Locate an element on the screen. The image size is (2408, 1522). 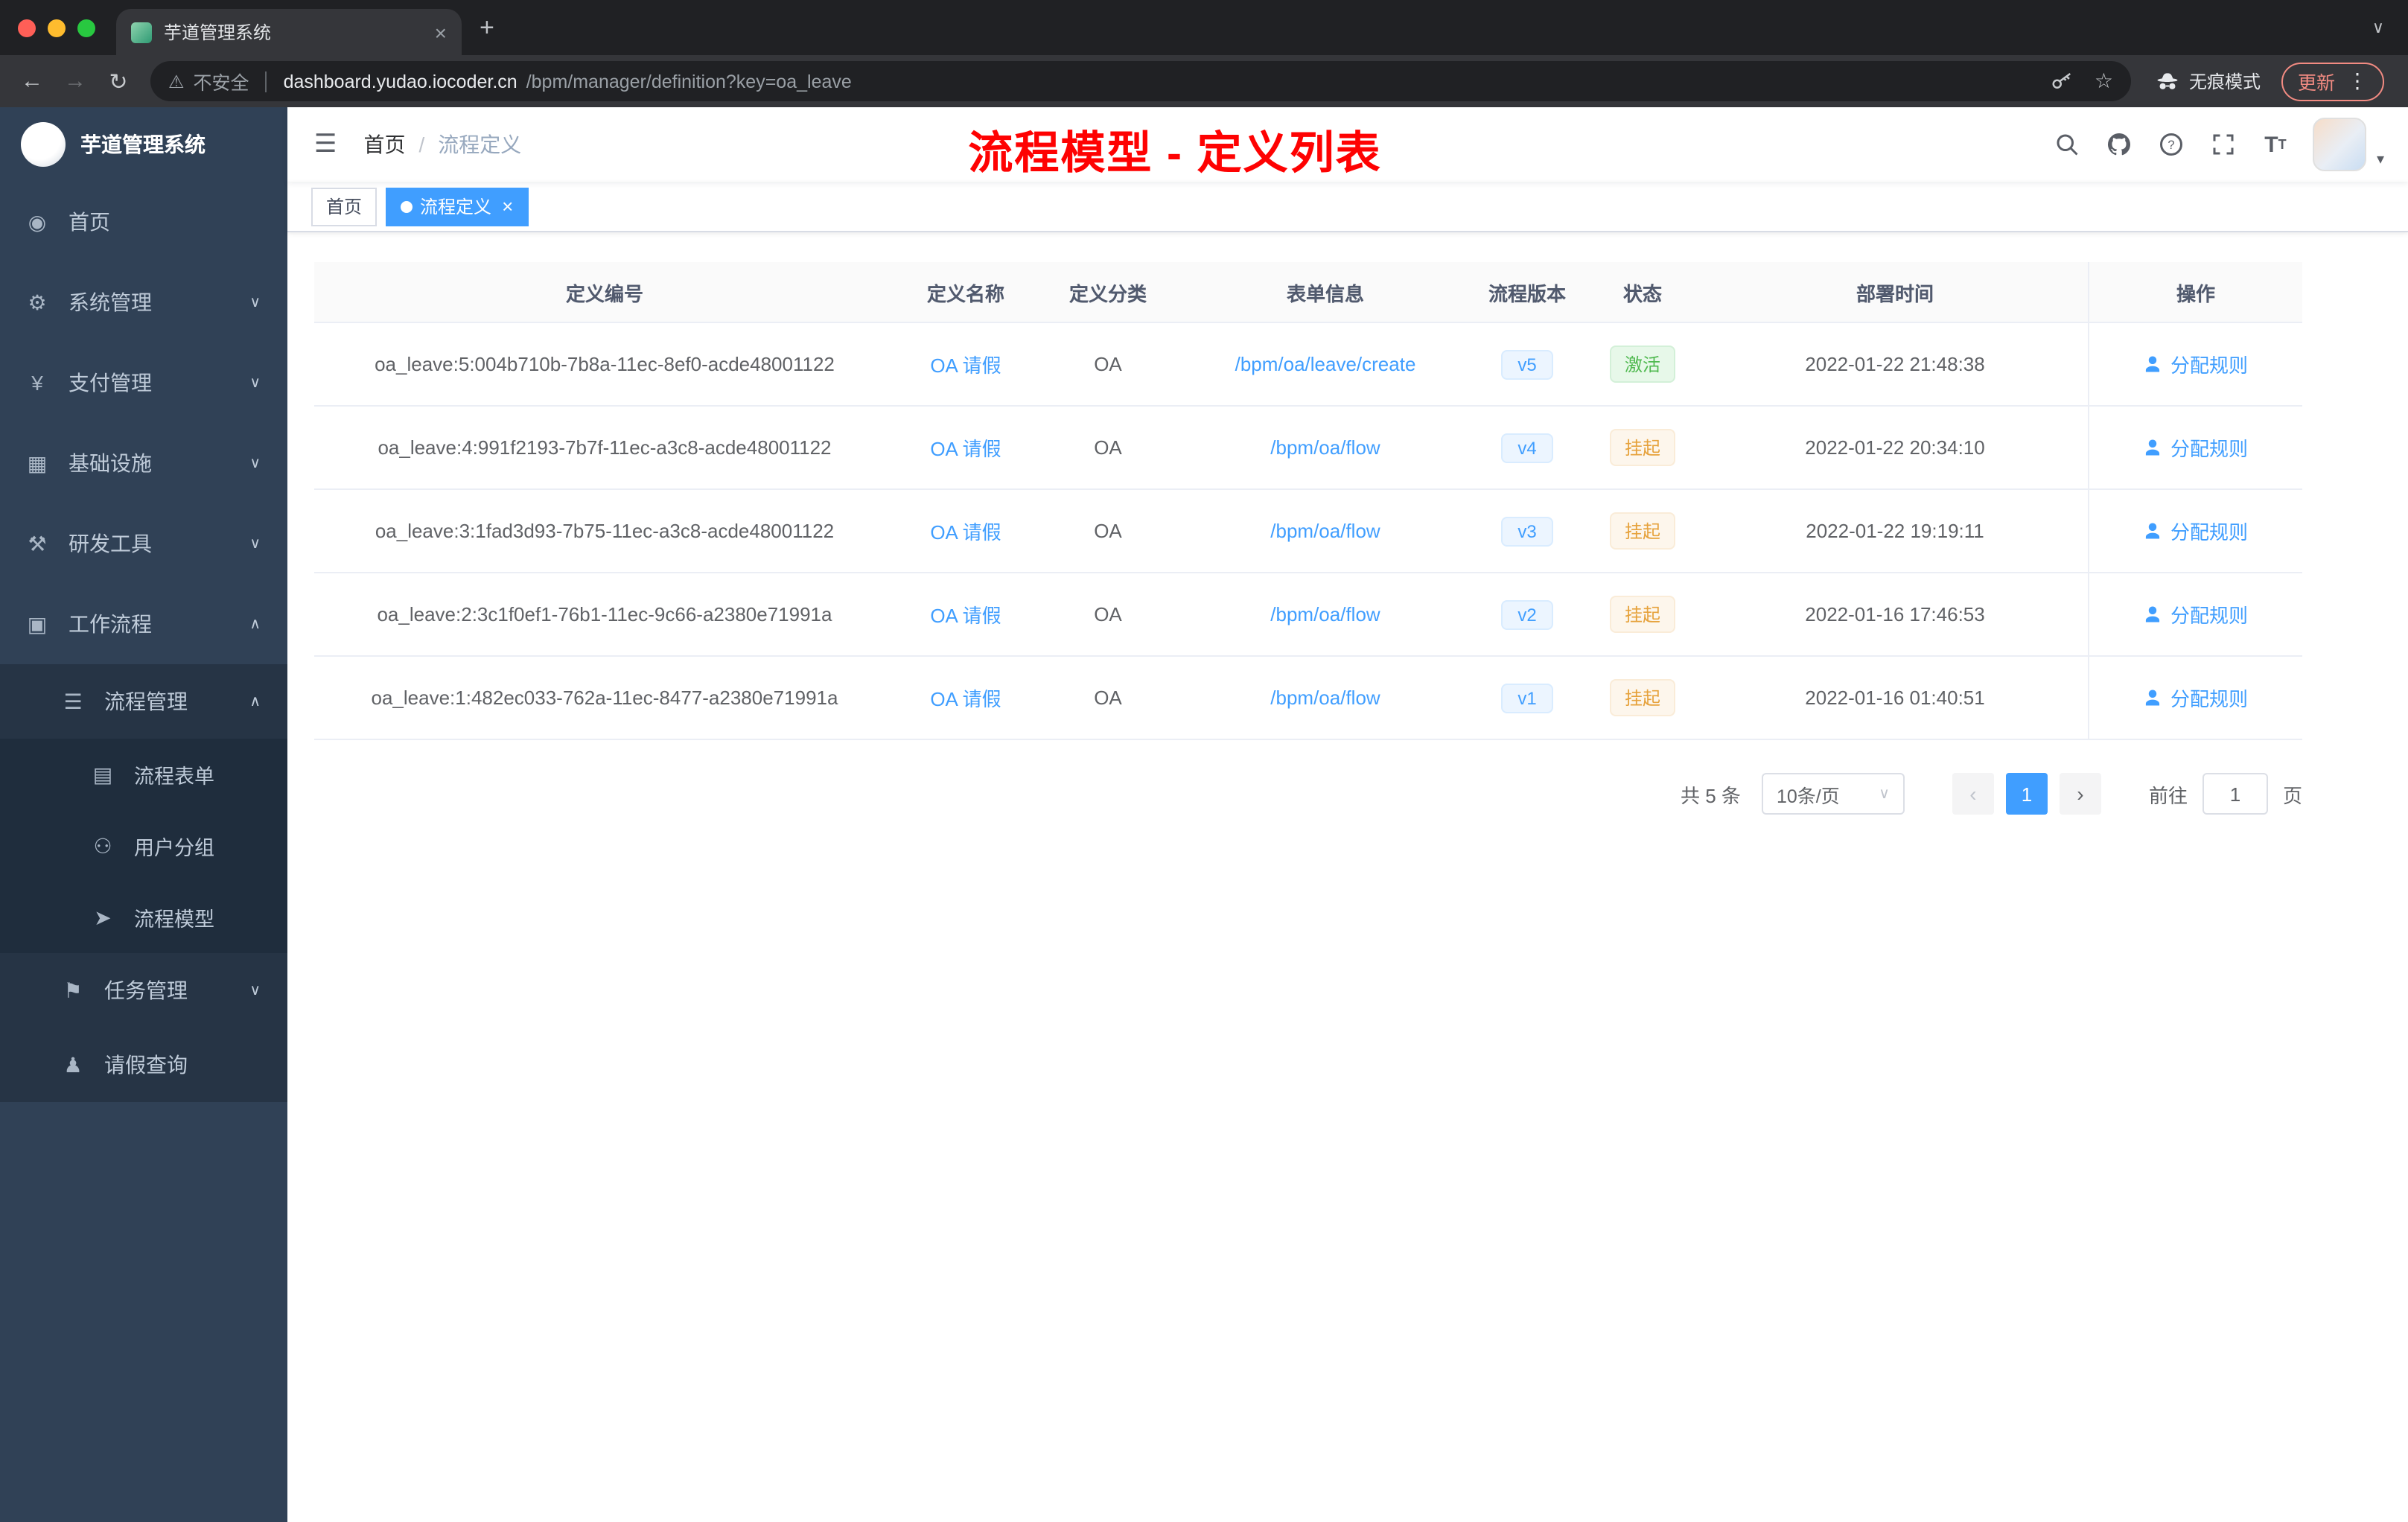
fullscreen-icon is located at coordinates (2223, 144).